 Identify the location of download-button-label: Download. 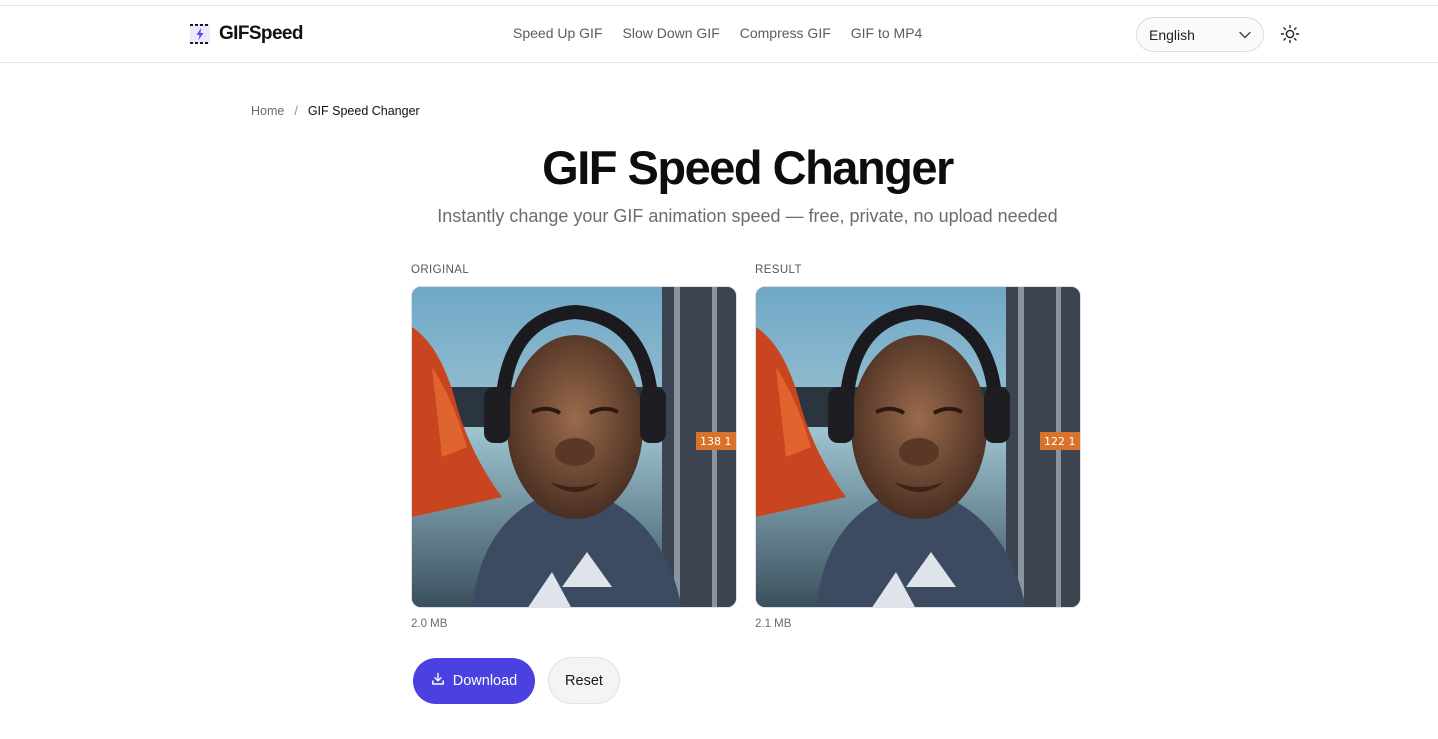
(485, 681).